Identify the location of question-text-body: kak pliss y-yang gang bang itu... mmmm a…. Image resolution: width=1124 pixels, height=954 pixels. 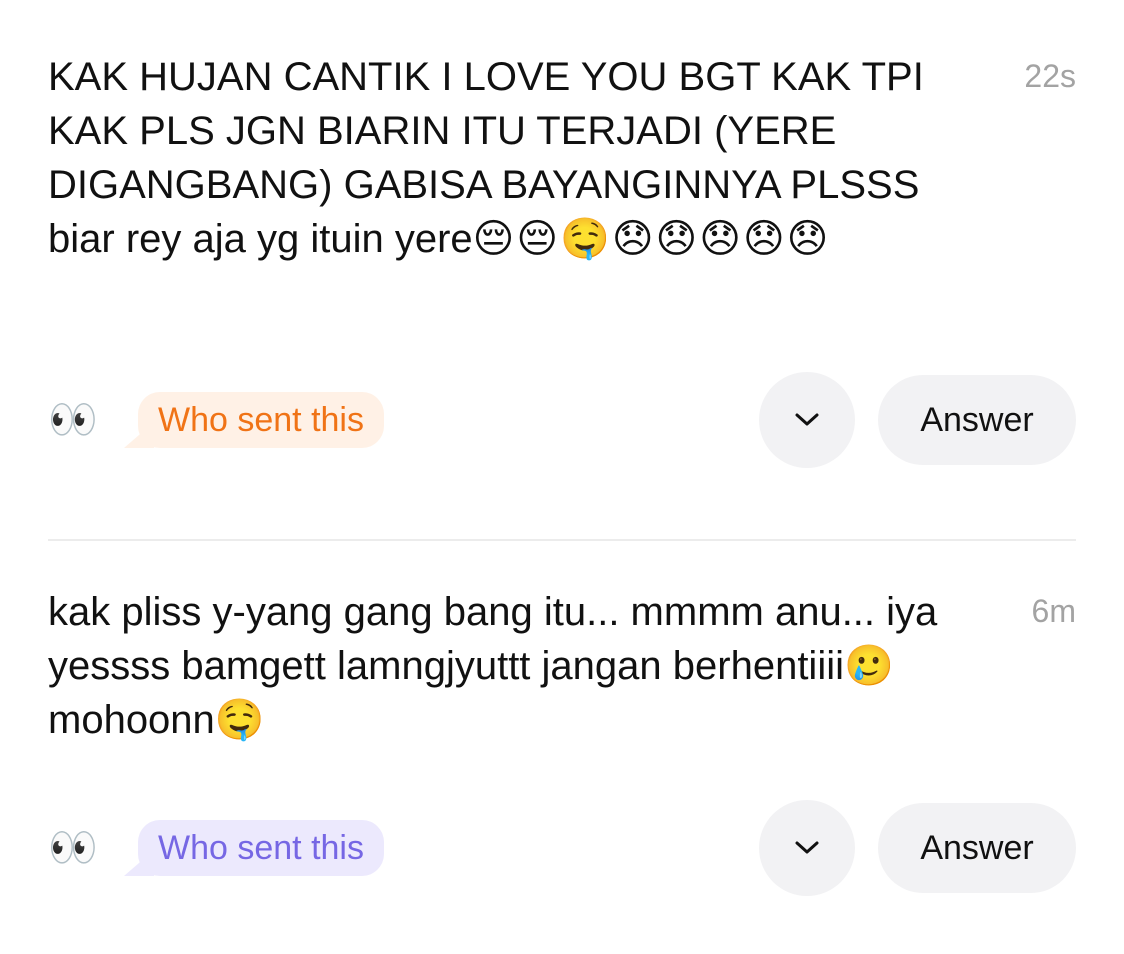
(493, 639).